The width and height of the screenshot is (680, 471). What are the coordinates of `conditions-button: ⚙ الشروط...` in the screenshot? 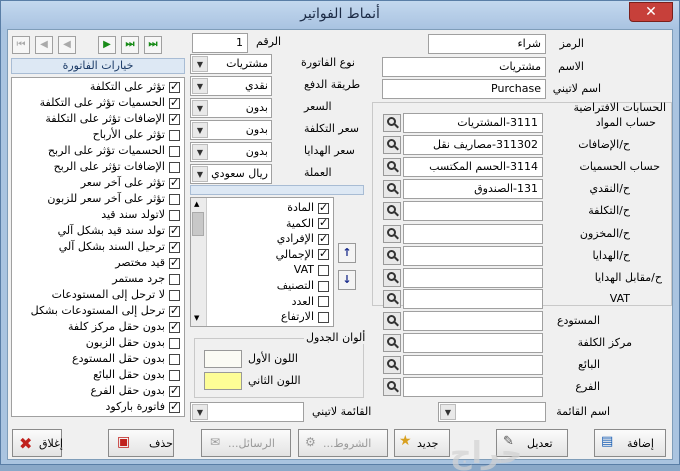 It's located at (343, 443).